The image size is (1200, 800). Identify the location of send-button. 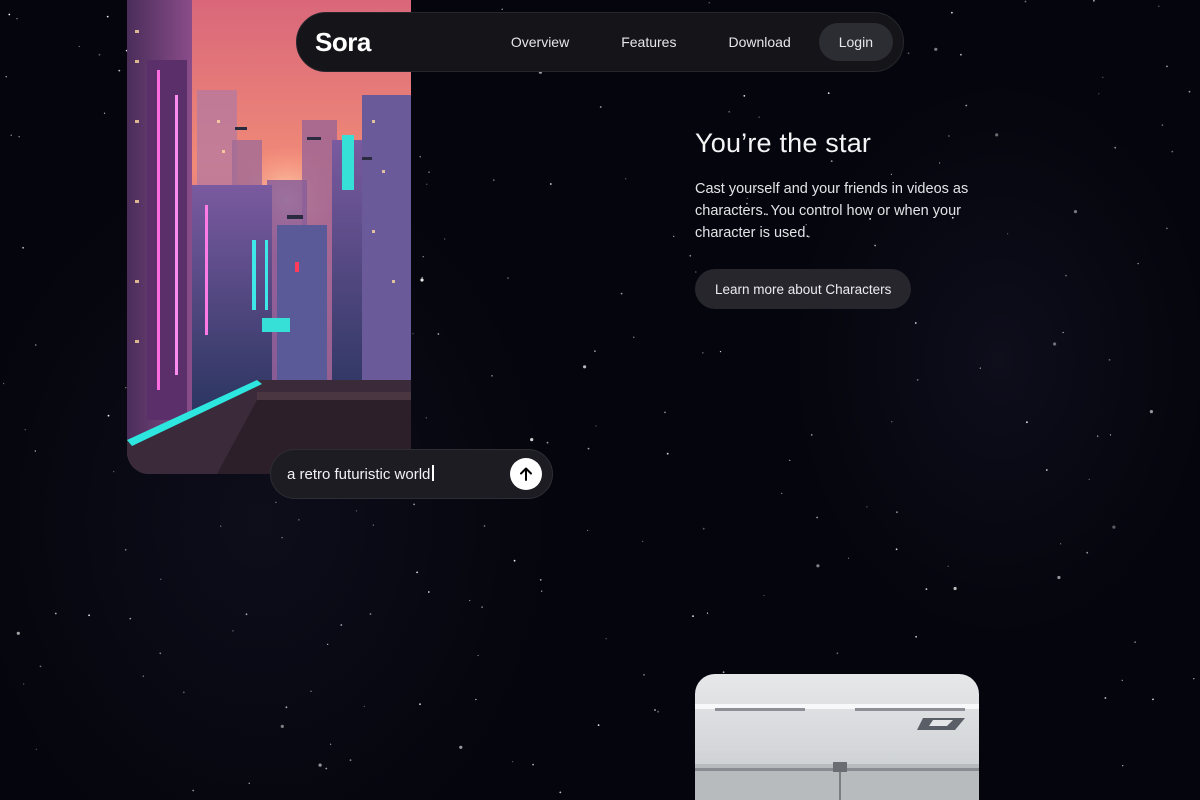
(526, 474).